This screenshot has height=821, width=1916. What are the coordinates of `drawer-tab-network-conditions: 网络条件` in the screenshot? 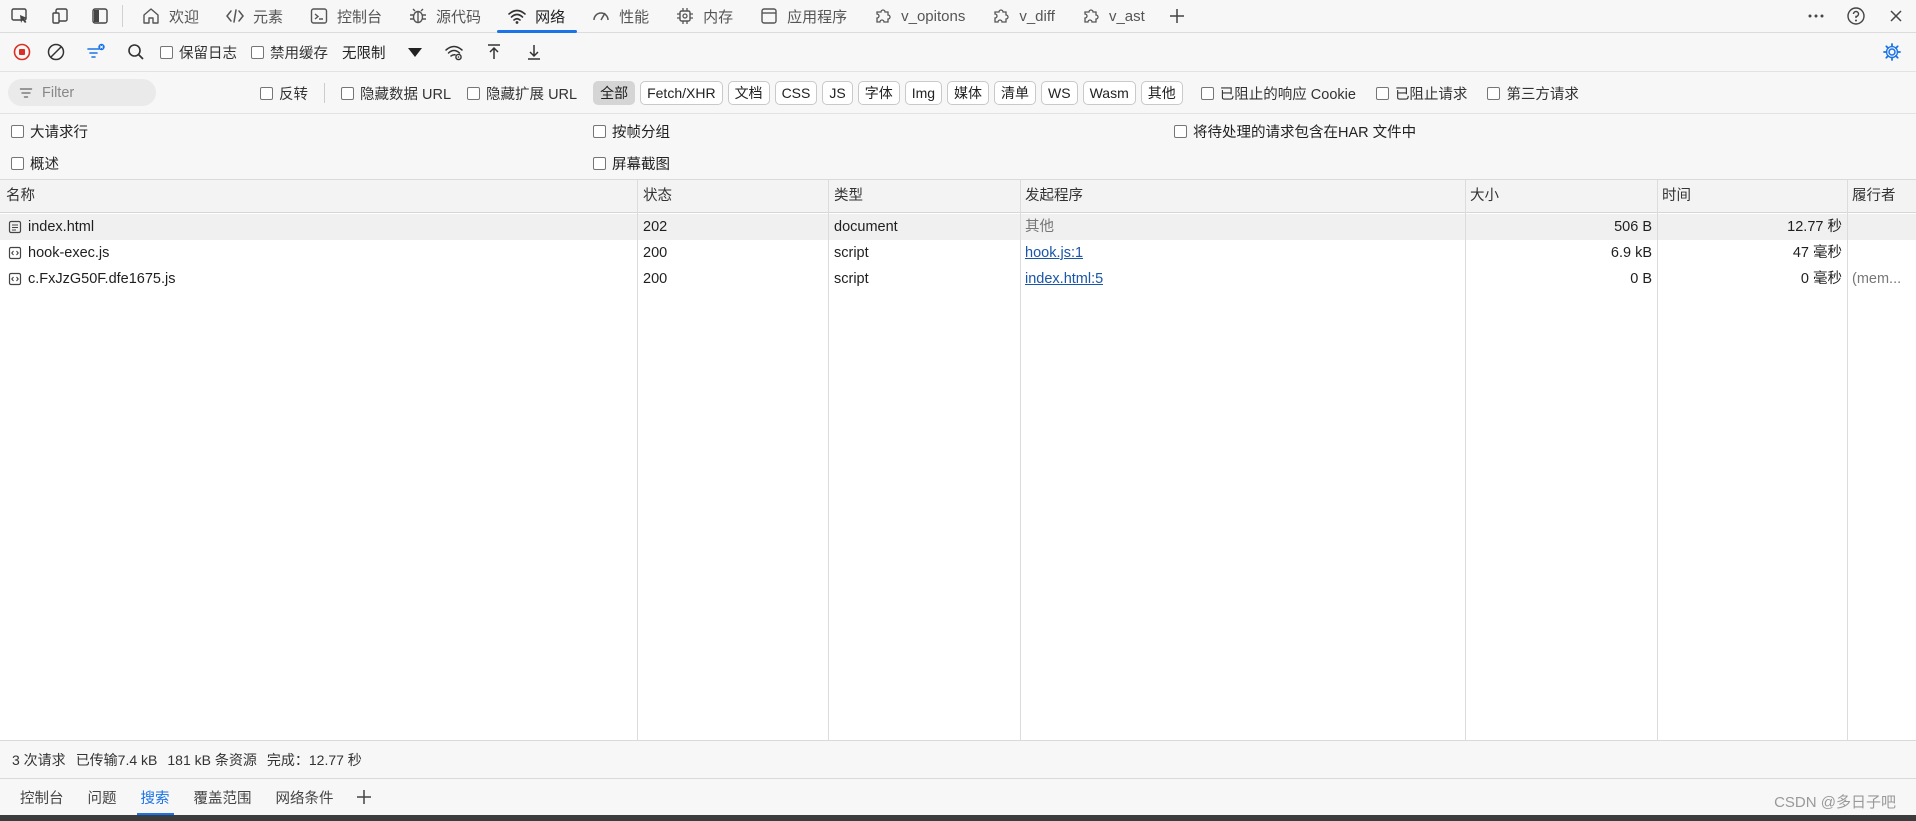 It's located at (305, 797).